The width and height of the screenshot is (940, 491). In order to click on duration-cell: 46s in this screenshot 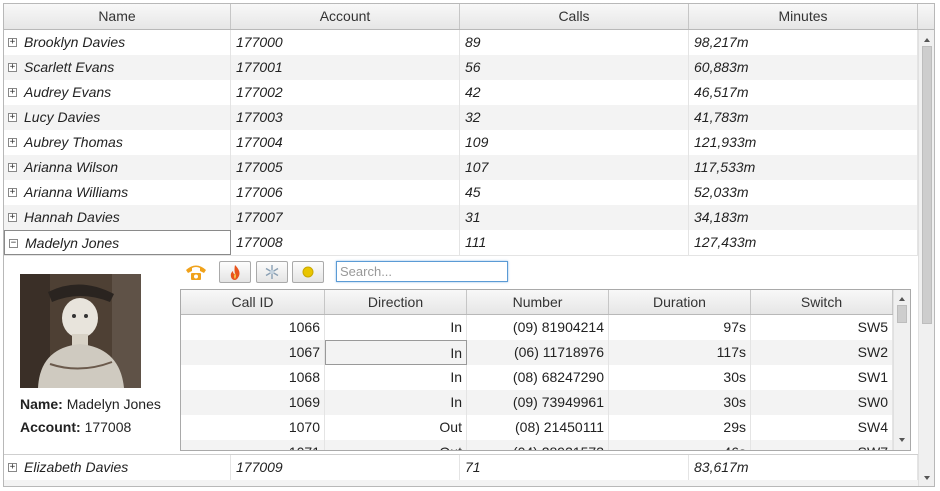, I will do `click(680, 445)`.